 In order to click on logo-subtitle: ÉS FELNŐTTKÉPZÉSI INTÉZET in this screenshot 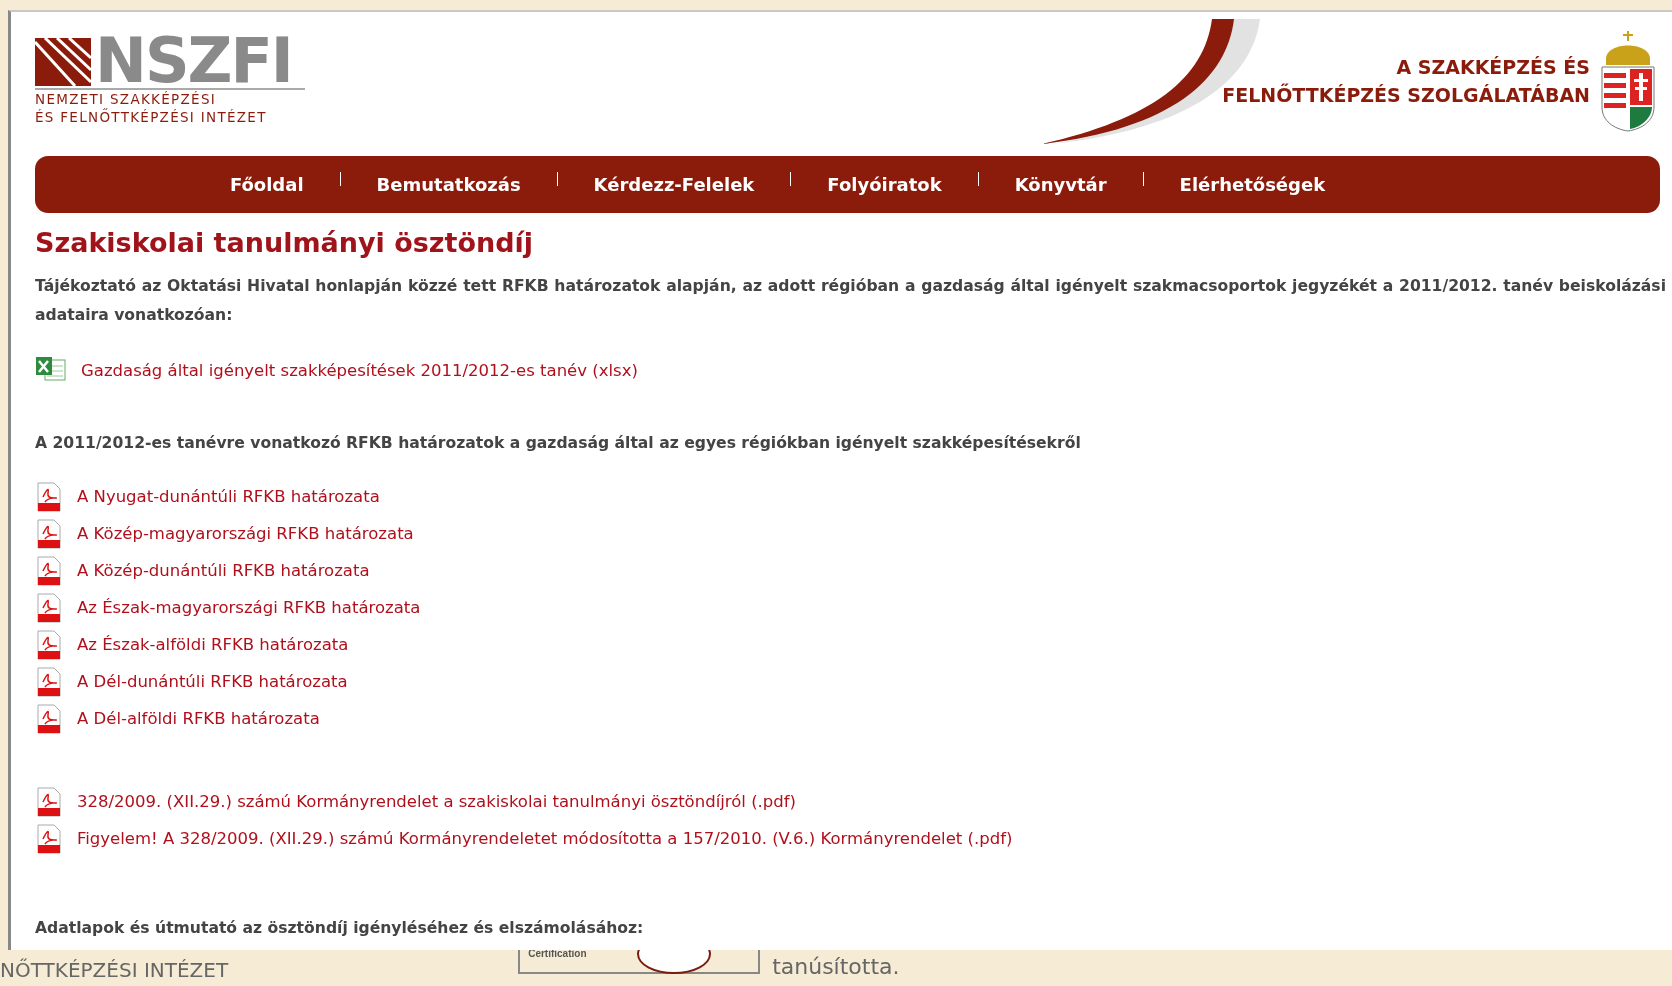, I will do `click(151, 117)`.